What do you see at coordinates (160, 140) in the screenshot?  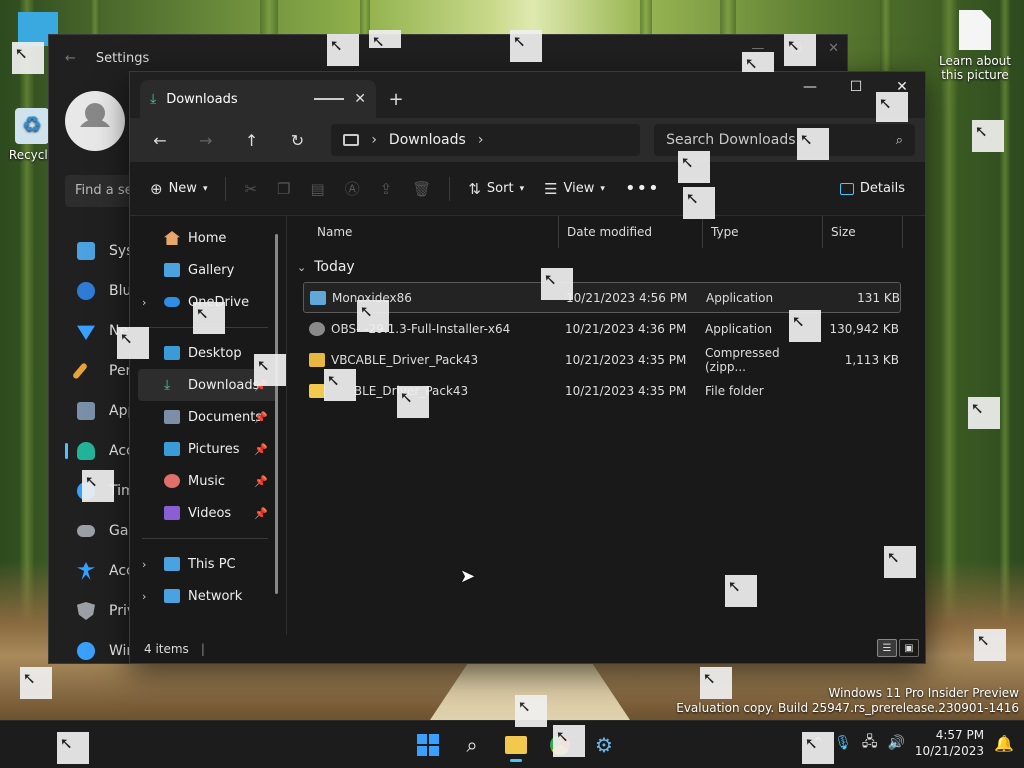 I see `back-button: ←` at bounding box center [160, 140].